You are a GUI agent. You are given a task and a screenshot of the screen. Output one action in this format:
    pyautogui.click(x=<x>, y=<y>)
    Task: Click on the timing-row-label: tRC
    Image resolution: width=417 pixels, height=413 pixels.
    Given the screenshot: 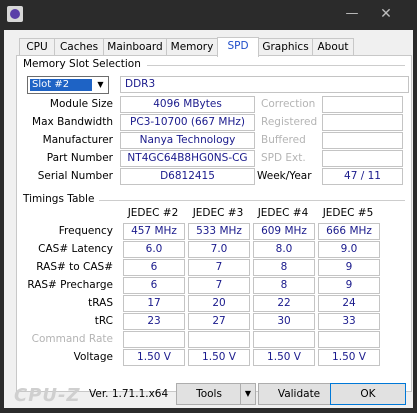 What is the action you would take?
    pyautogui.click(x=103, y=321)
    